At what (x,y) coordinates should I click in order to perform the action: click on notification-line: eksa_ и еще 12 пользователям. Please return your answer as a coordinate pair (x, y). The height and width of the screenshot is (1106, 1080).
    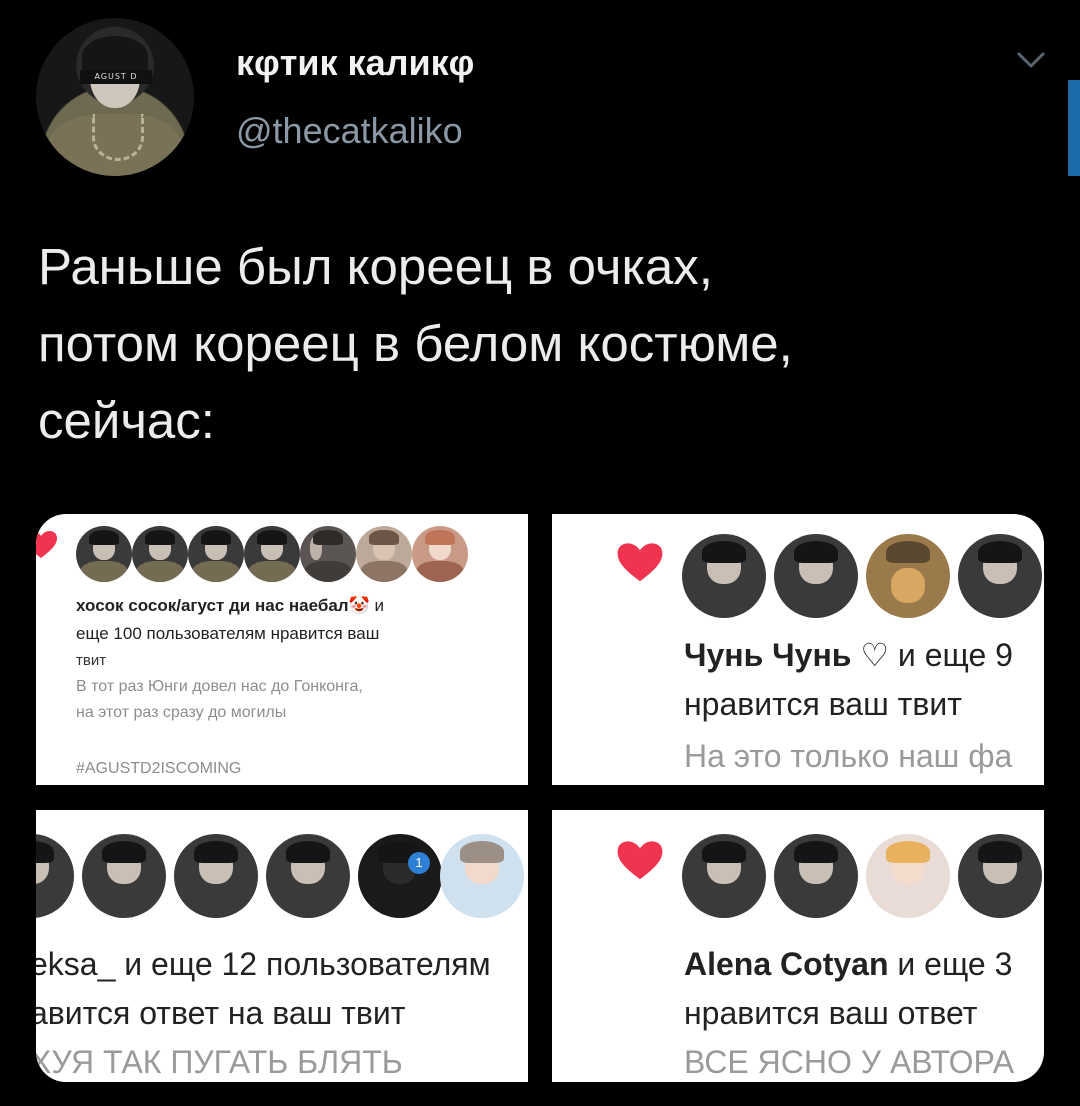
    Looking at the image, I should click on (263, 964).